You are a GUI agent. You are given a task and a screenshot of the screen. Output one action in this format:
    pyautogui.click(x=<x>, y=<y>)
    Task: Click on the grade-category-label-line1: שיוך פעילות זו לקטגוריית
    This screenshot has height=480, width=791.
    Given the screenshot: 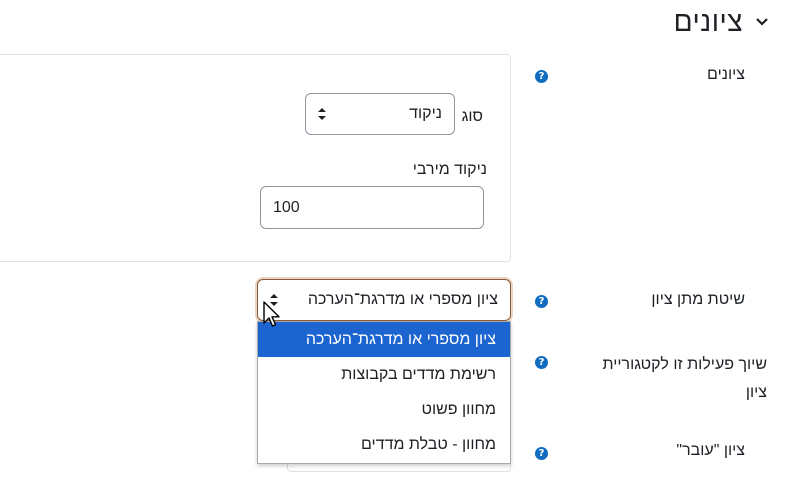 What is the action you would take?
    pyautogui.click(x=684, y=364)
    